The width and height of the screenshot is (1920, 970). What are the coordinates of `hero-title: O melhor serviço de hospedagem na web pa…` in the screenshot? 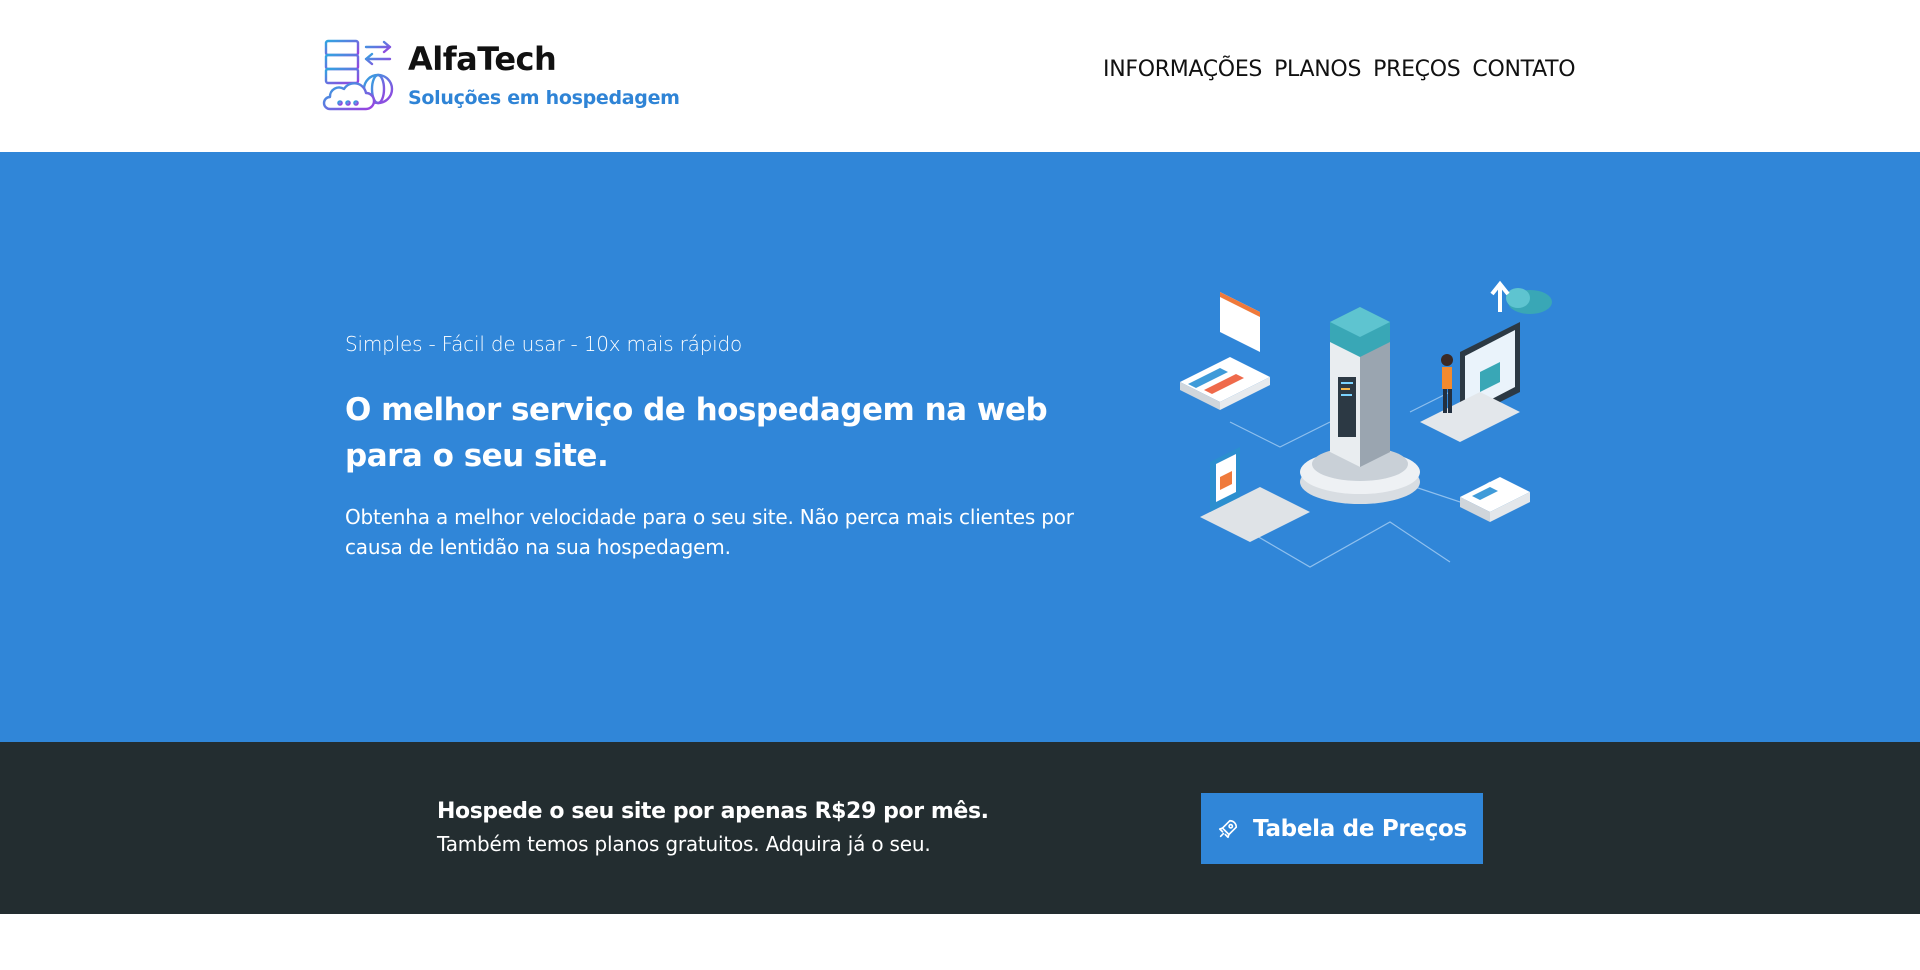 It's located at (696, 433).